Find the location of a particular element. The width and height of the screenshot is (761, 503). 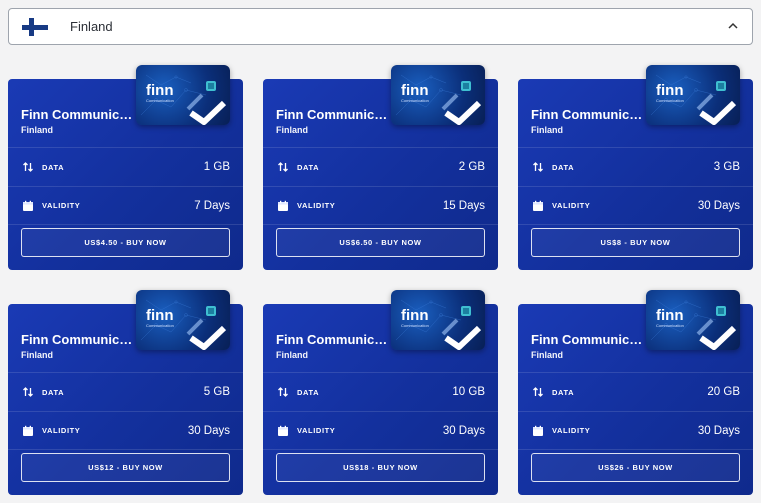

country-selector: Finland is located at coordinates (380, 26).